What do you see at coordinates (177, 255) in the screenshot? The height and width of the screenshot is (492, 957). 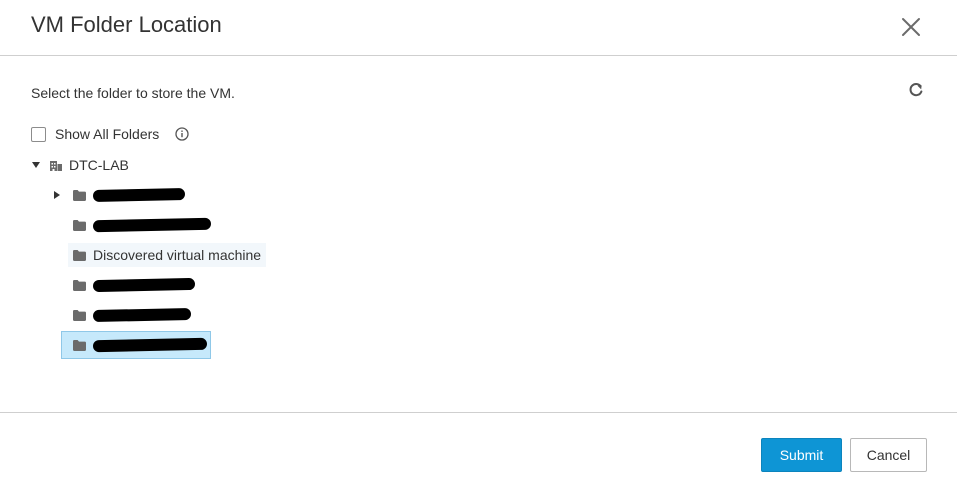 I see `tree-node-label: Discovered virtual machine` at bounding box center [177, 255].